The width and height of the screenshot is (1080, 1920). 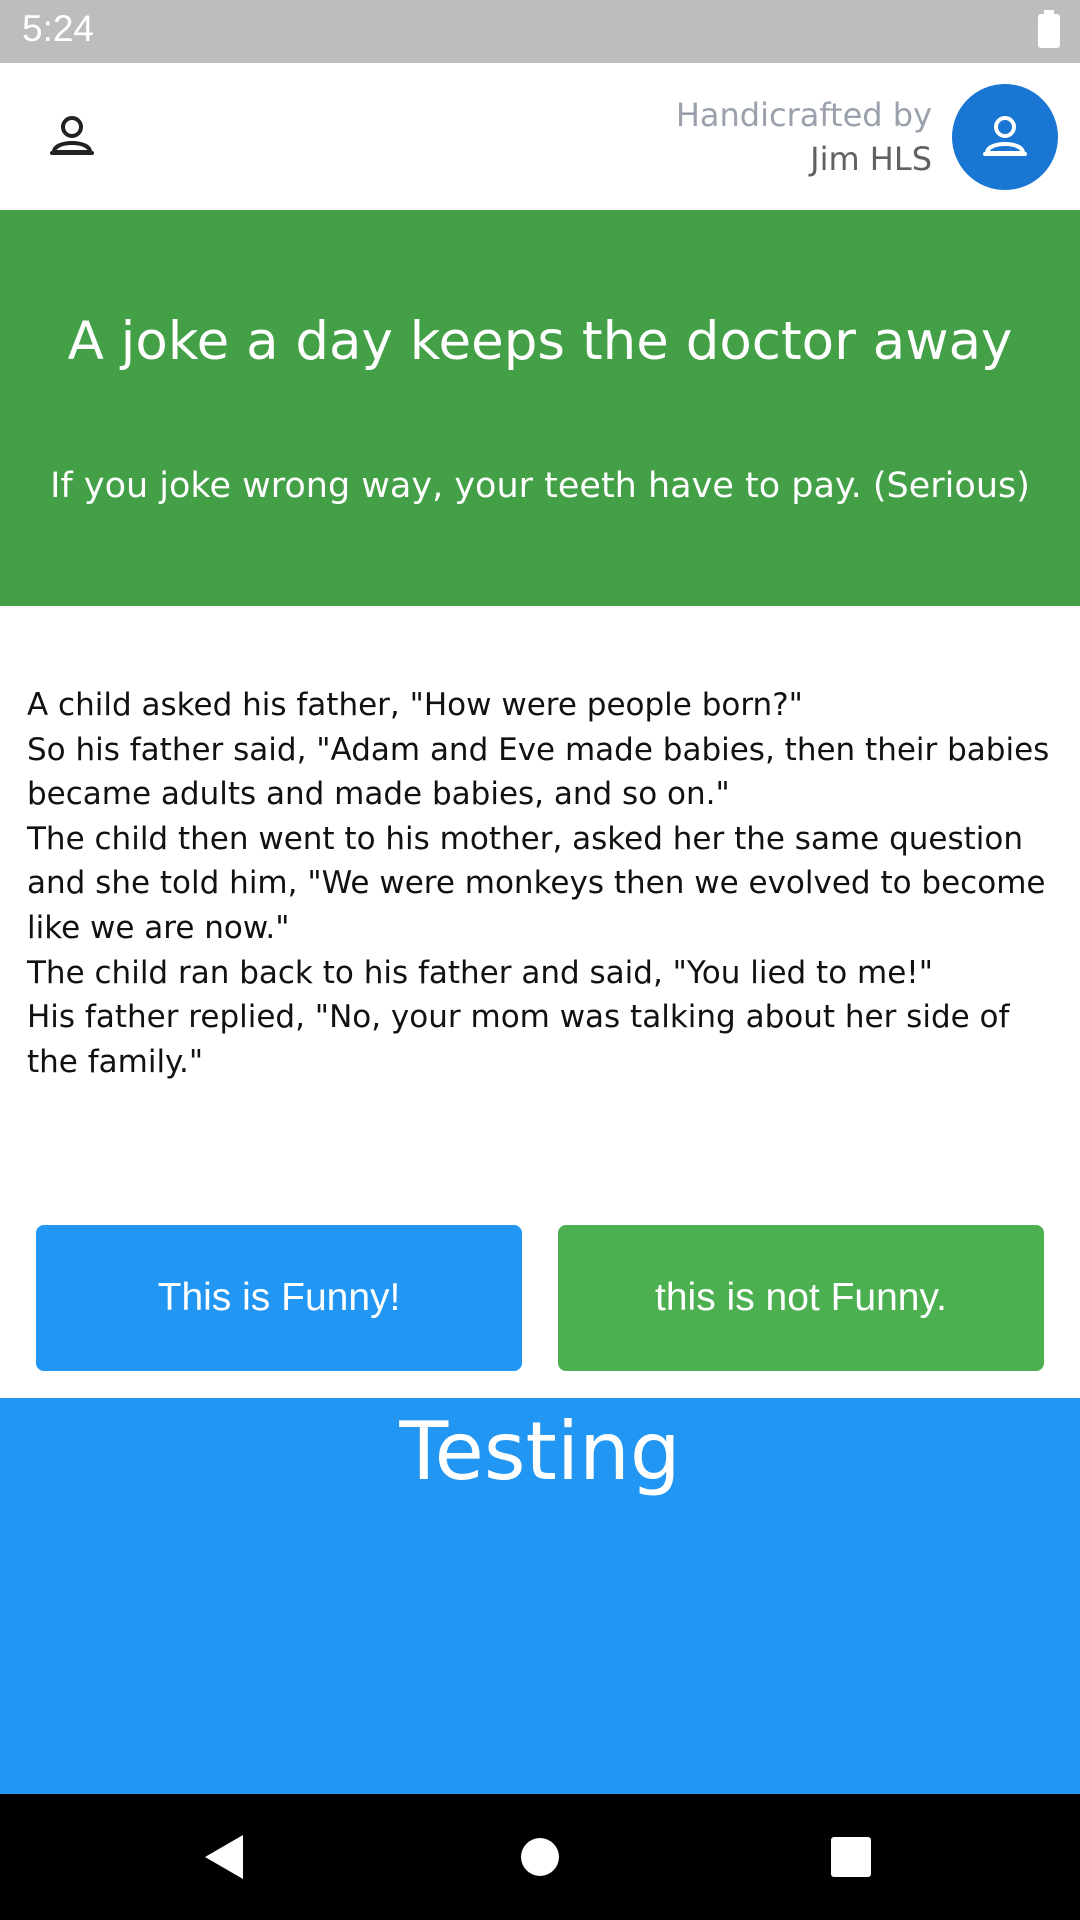 What do you see at coordinates (540, 1451) in the screenshot?
I see `testing-title: Testing` at bounding box center [540, 1451].